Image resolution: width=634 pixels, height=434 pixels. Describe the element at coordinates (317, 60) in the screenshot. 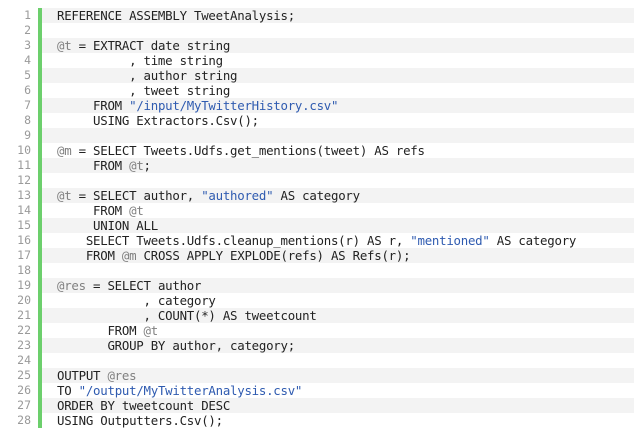

I see `code-line: 4 , time string` at that location.